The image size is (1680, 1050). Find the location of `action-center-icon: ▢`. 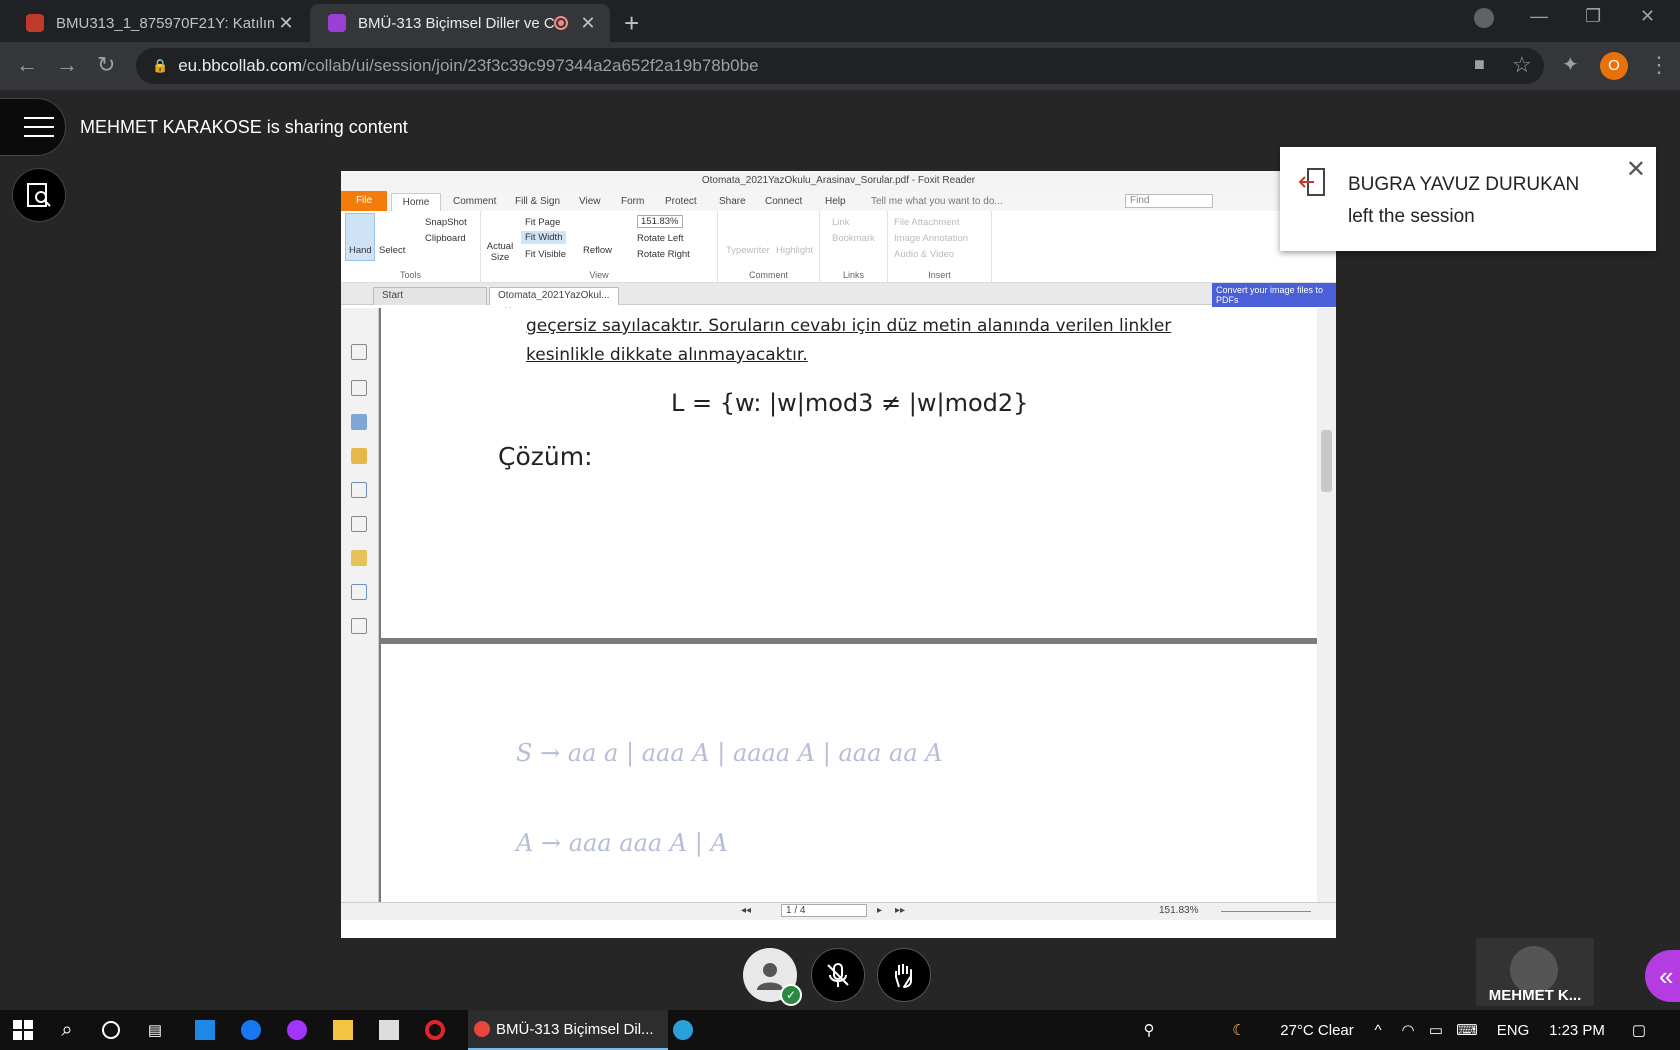

action-center-icon: ▢ is located at coordinates (1639, 1030).